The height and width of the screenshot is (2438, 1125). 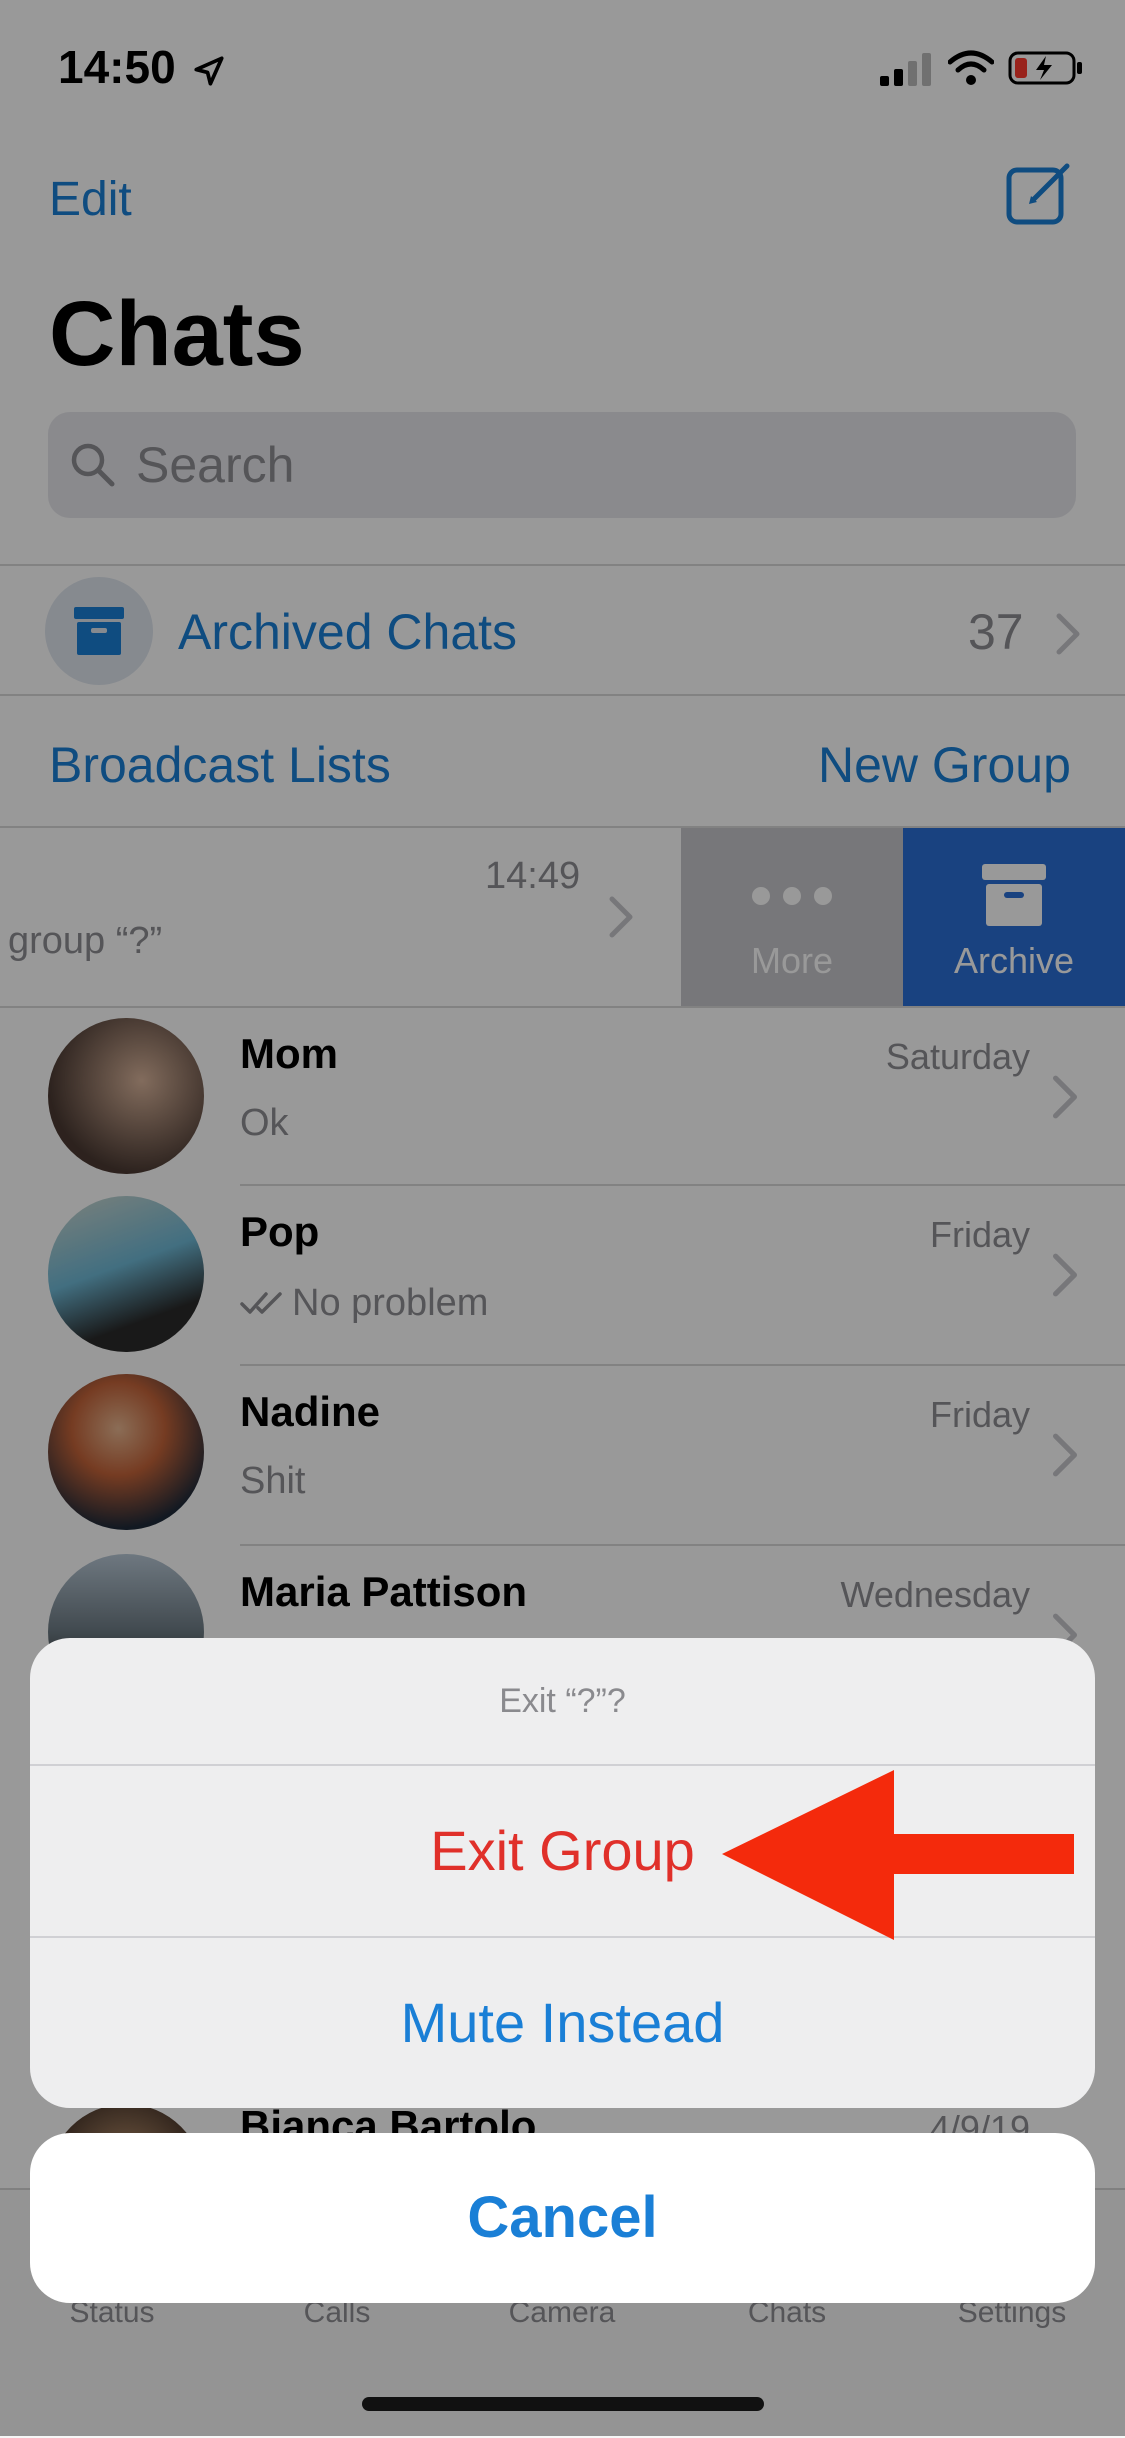 What do you see at coordinates (562, 2023) in the screenshot?
I see `mute-instead-button: Mute Instead` at bounding box center [562, 2023].